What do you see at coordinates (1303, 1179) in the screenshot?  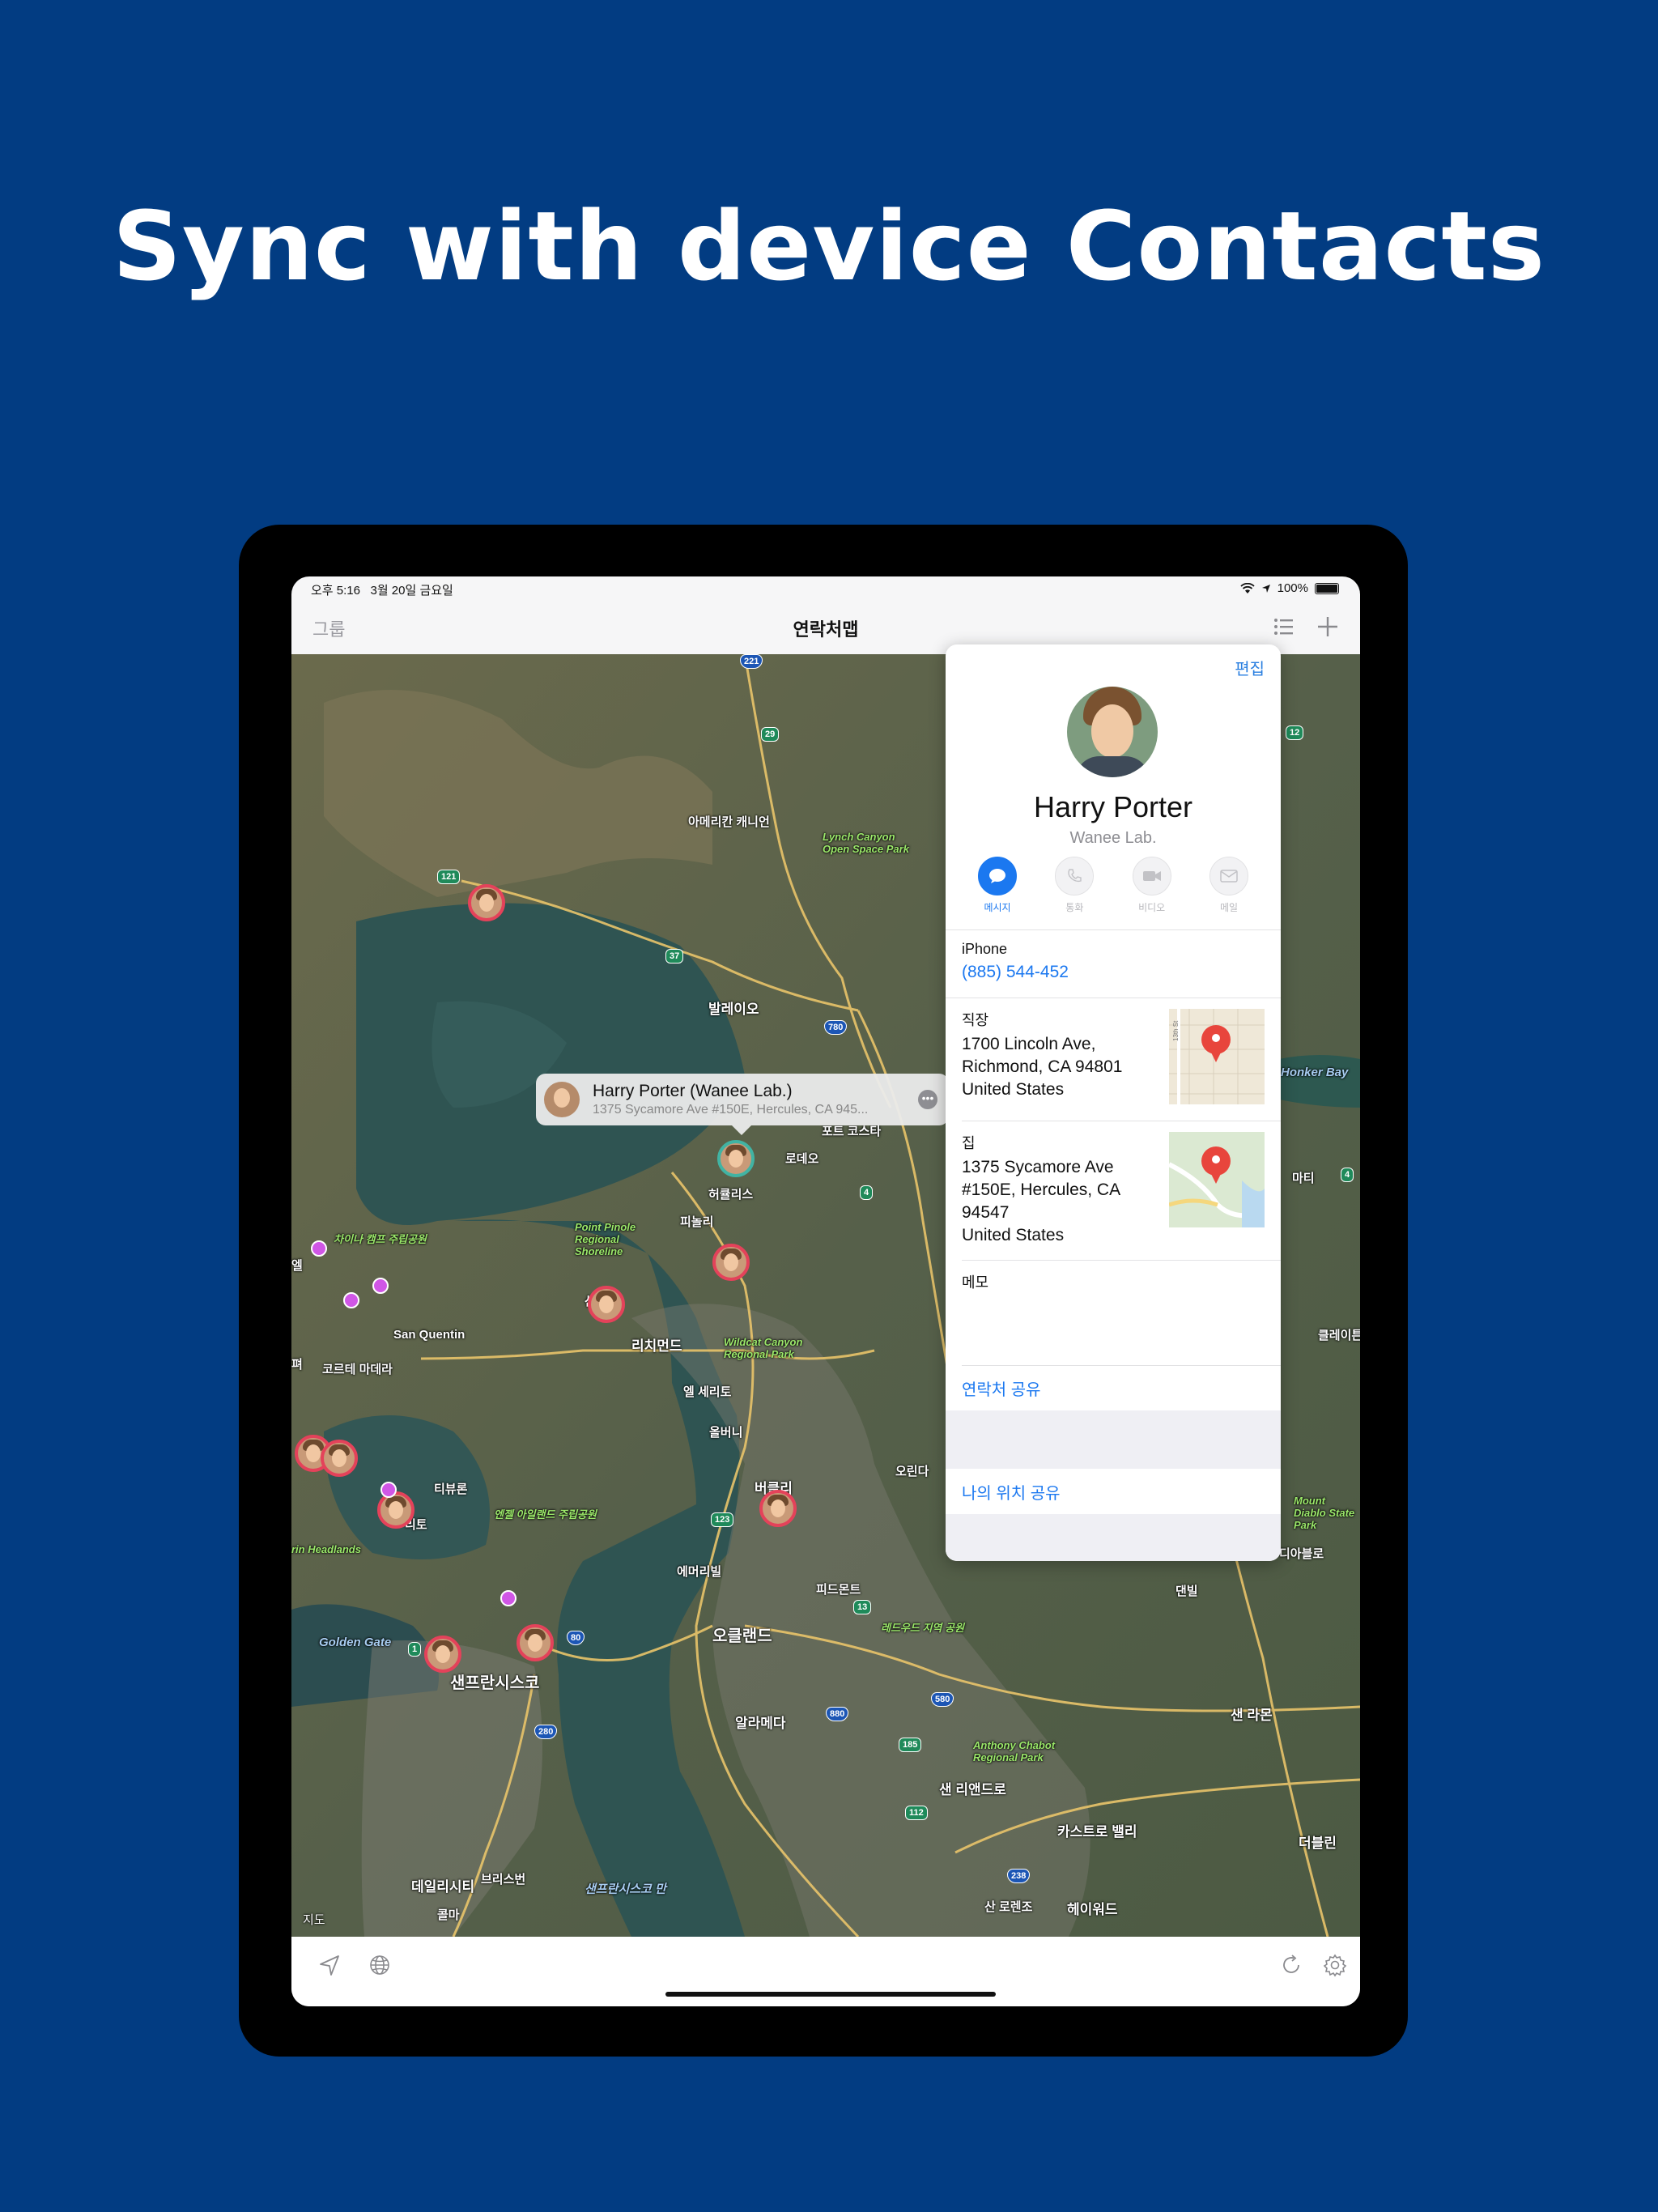 I see `map-label-martinez: 마티` at bounding box center [1303, 1179].